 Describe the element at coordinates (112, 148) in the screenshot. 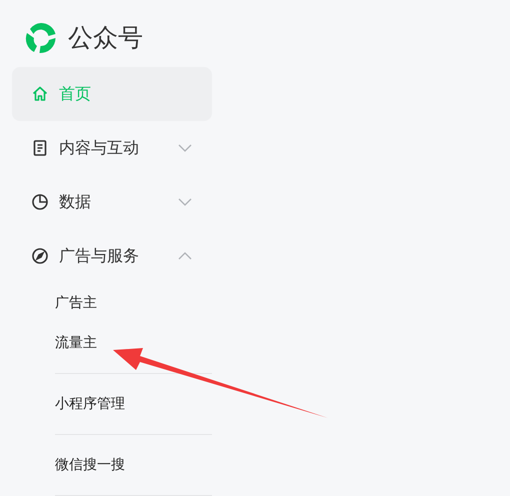

I see `nav-item: 内容与互动` at that location.